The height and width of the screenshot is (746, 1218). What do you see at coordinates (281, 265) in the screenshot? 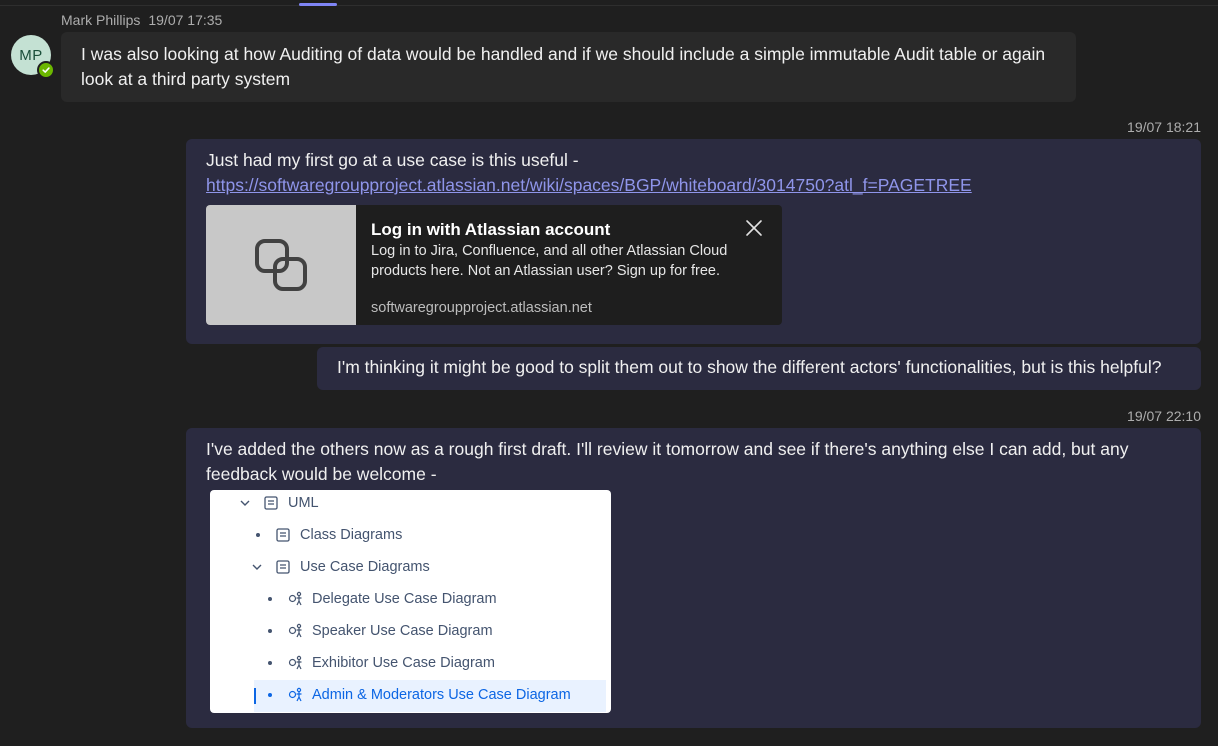
I see `link-icon` at bounding box center [281, 265].